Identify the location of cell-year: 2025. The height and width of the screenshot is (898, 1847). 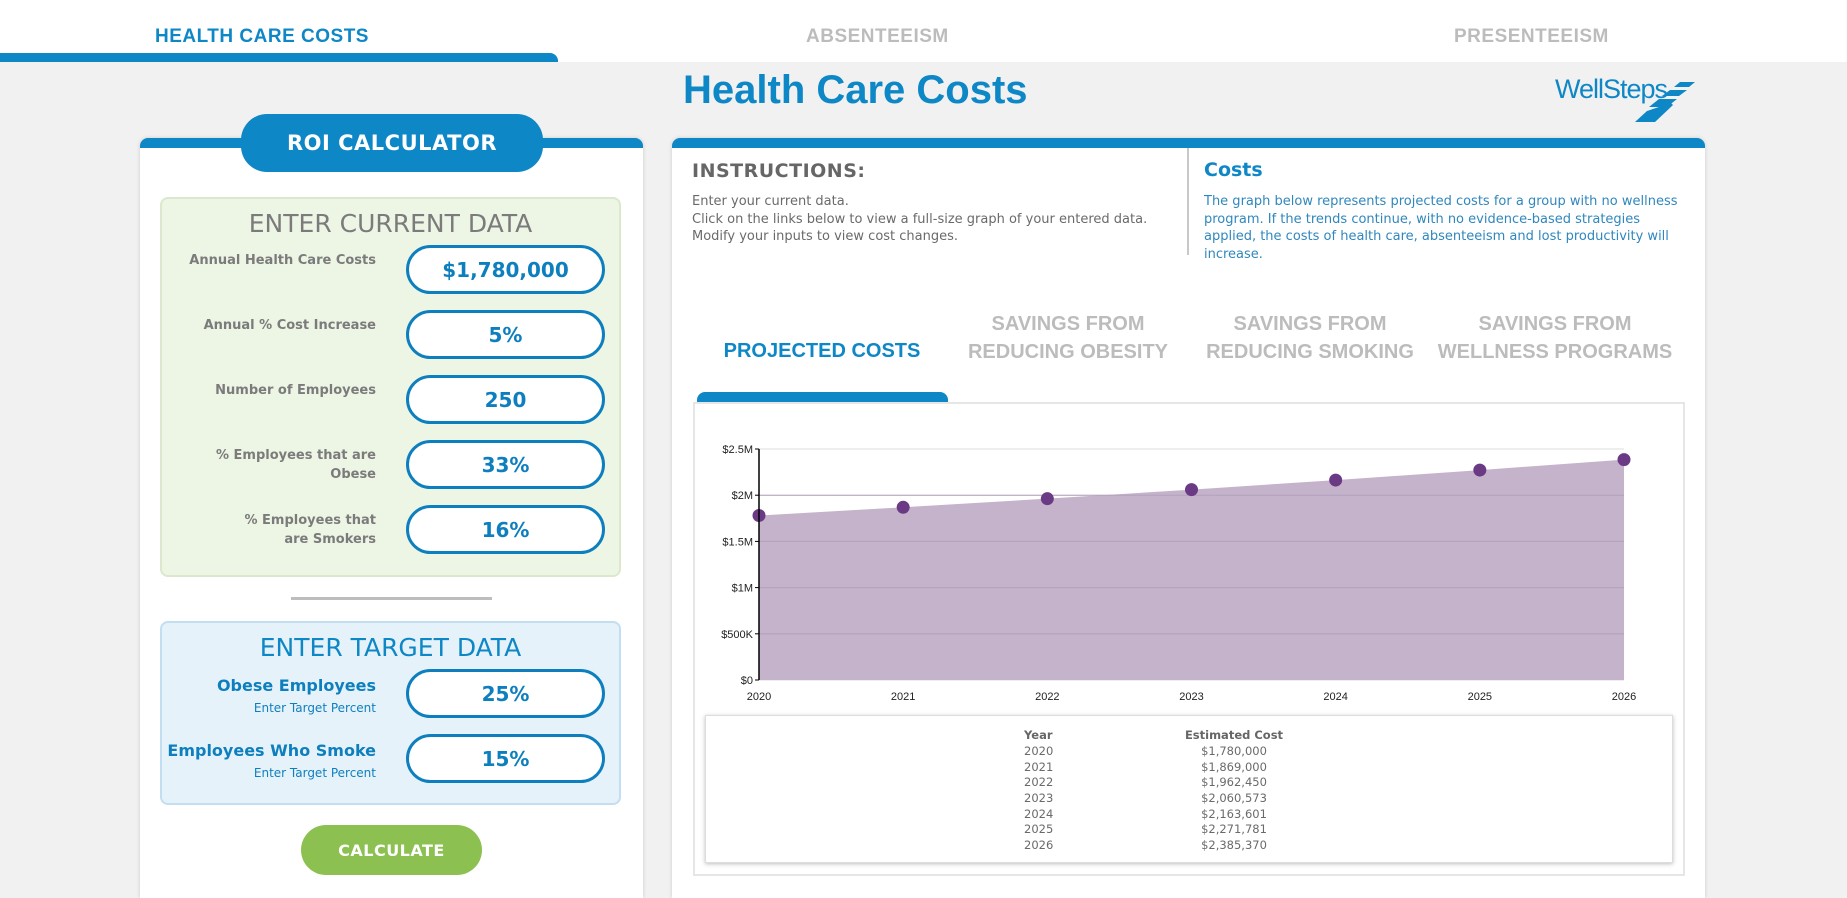
(1039, 829).